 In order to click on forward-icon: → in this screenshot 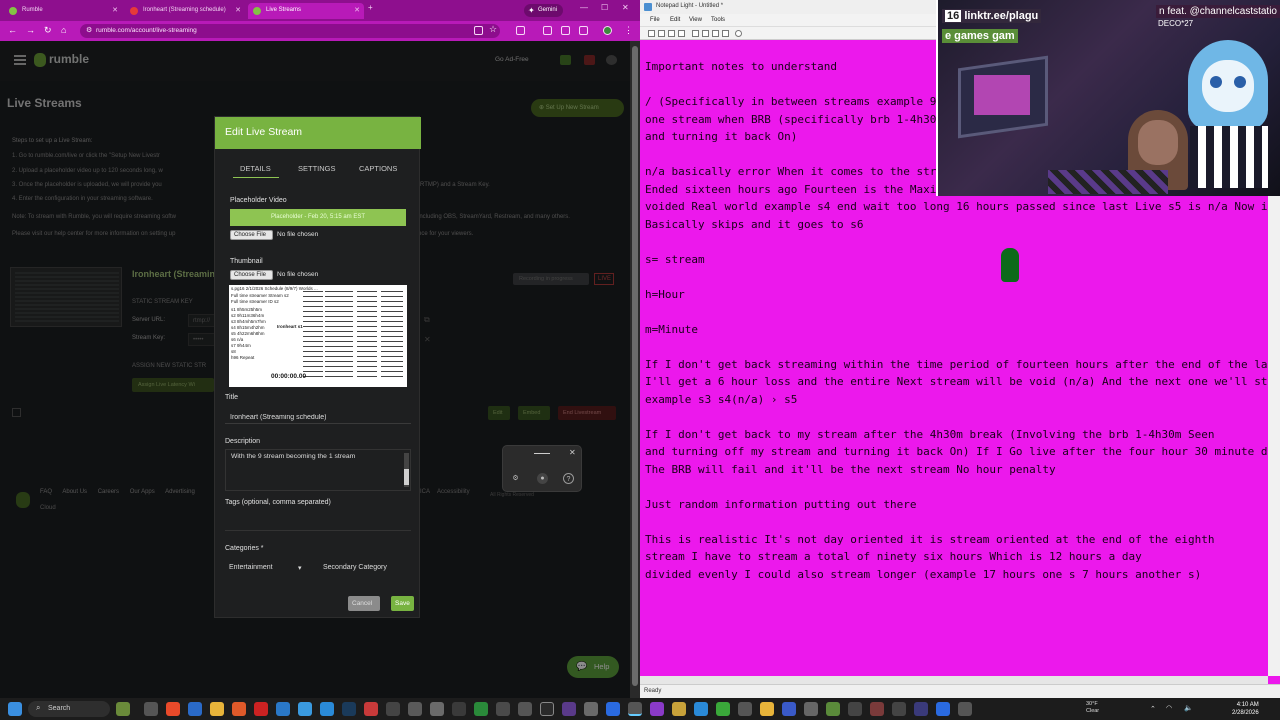, I will do `click(30, 30)`.